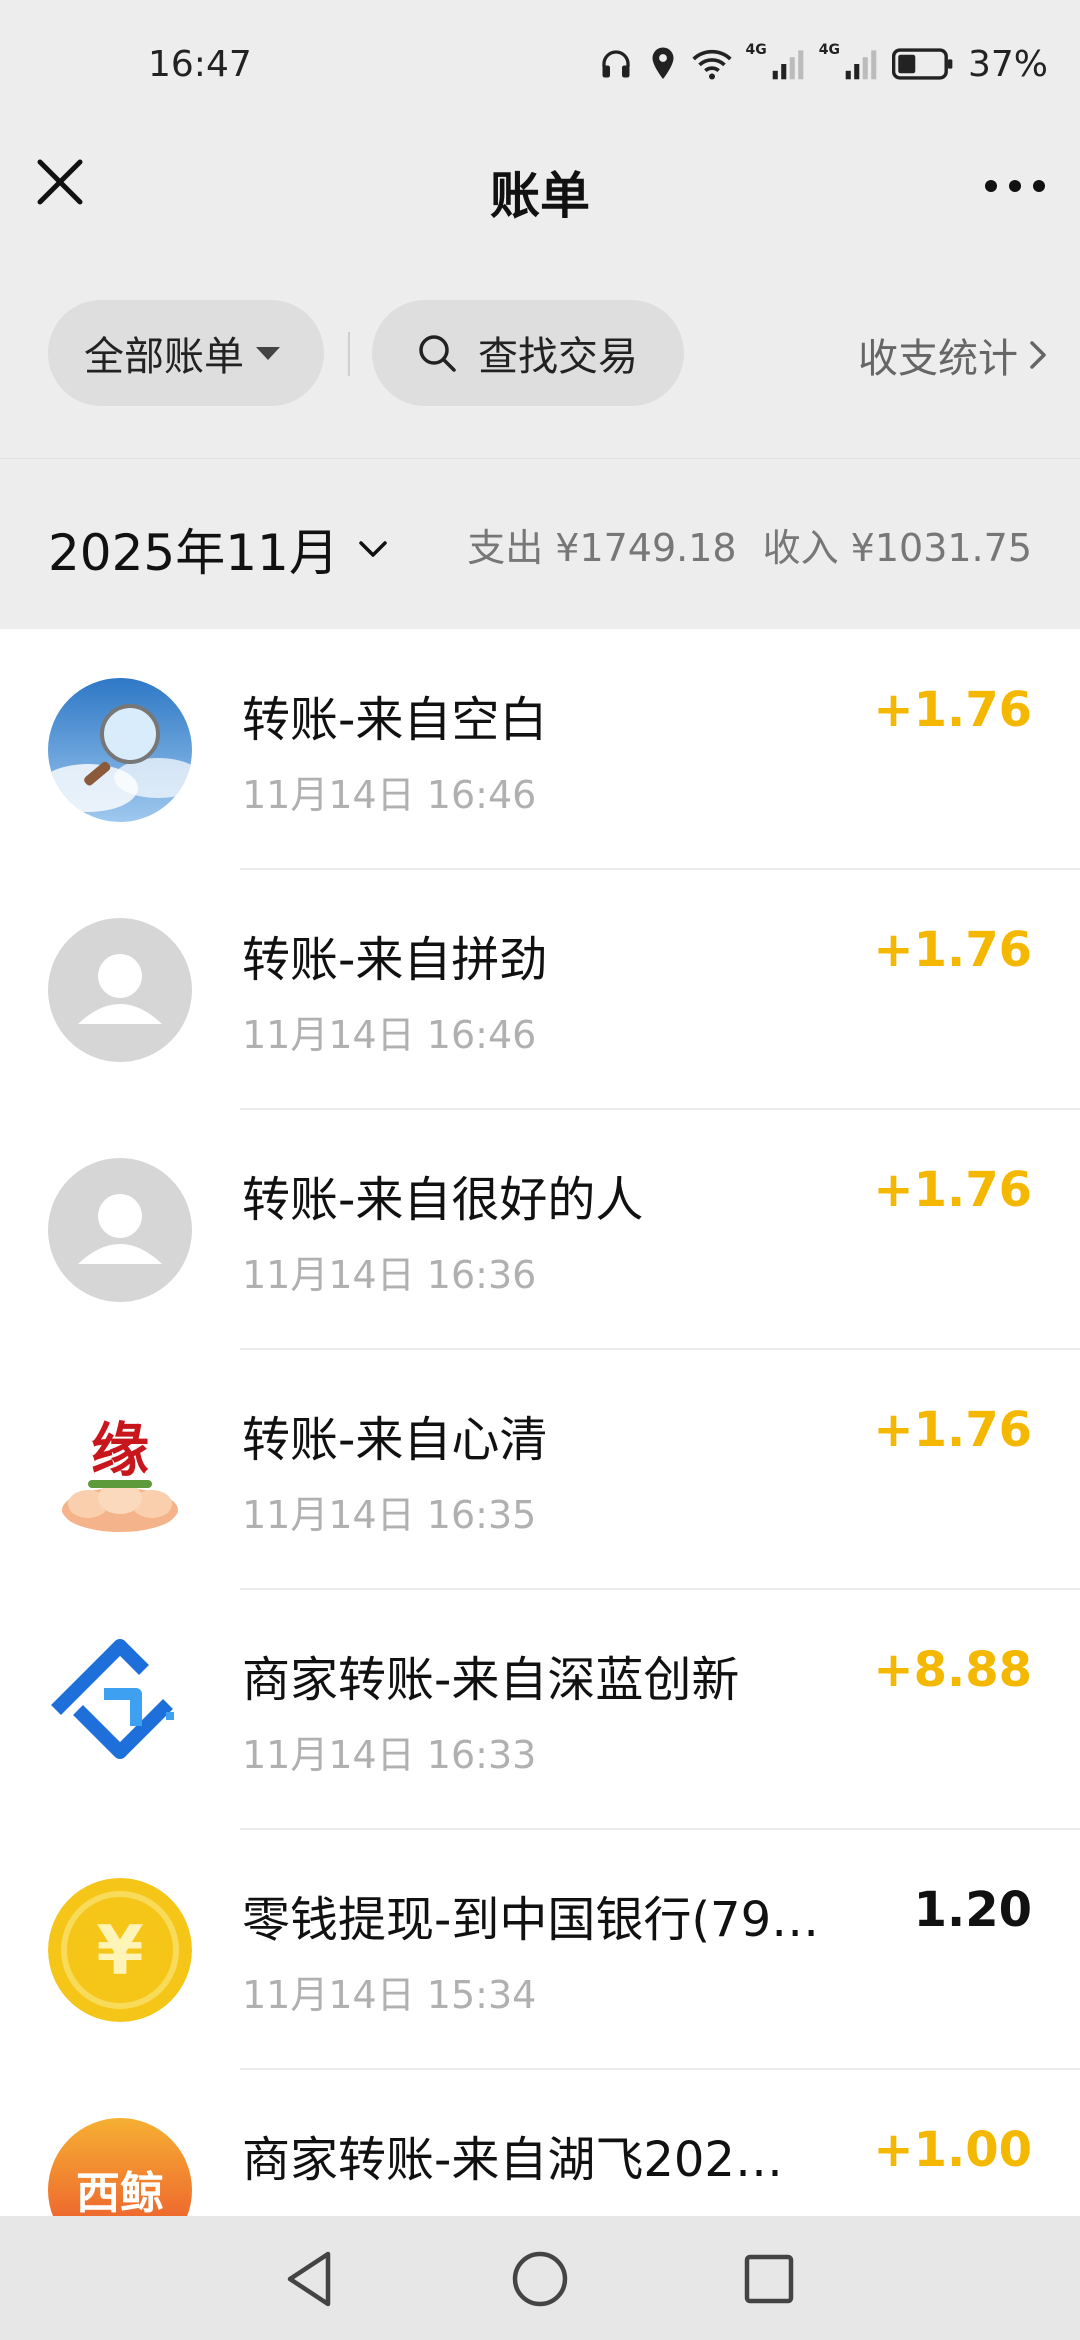  I want to click on recents-square-icon, so click(769, 2279).